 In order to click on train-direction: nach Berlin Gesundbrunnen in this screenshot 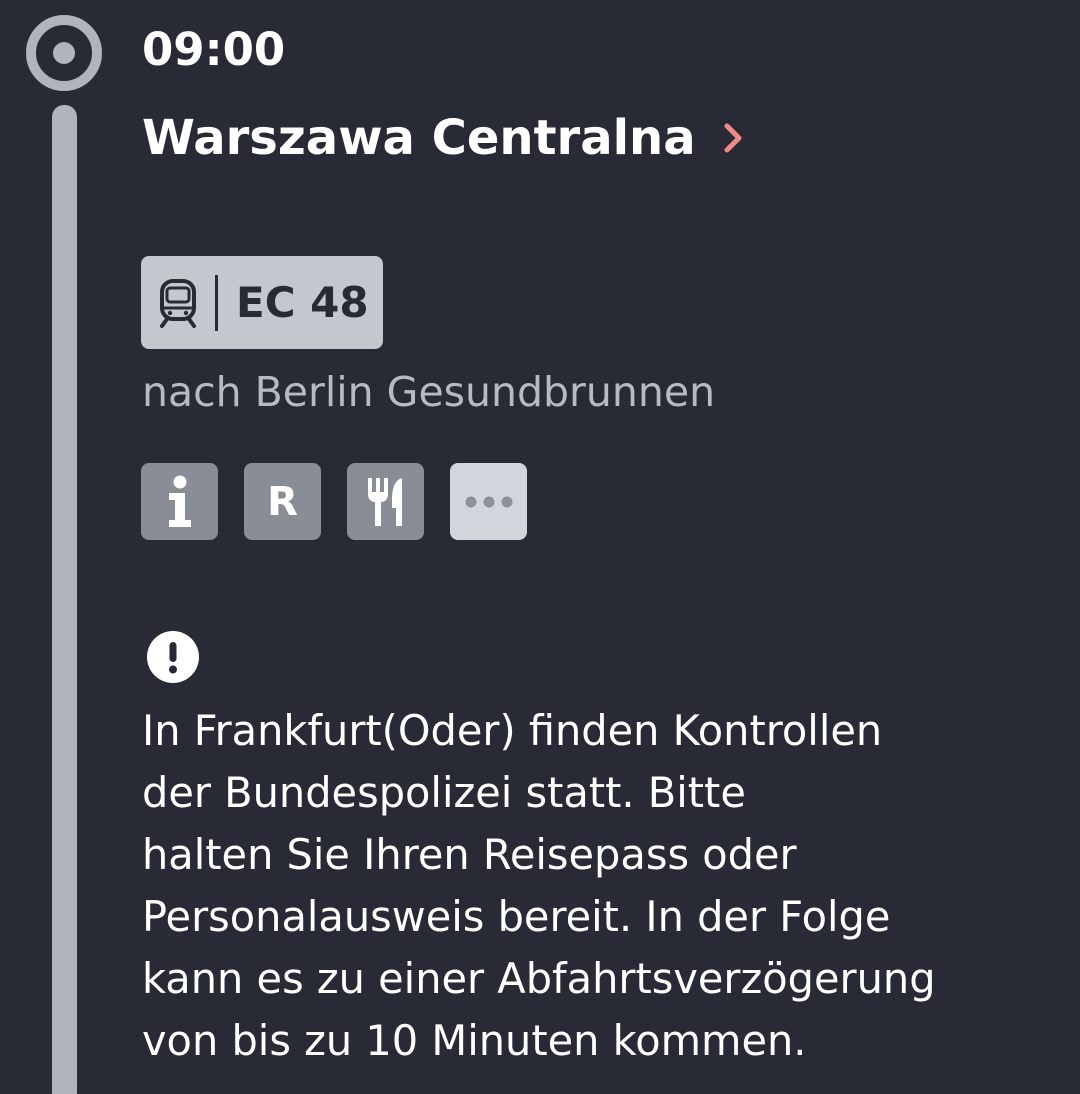, I will do `click(429, 392)`.